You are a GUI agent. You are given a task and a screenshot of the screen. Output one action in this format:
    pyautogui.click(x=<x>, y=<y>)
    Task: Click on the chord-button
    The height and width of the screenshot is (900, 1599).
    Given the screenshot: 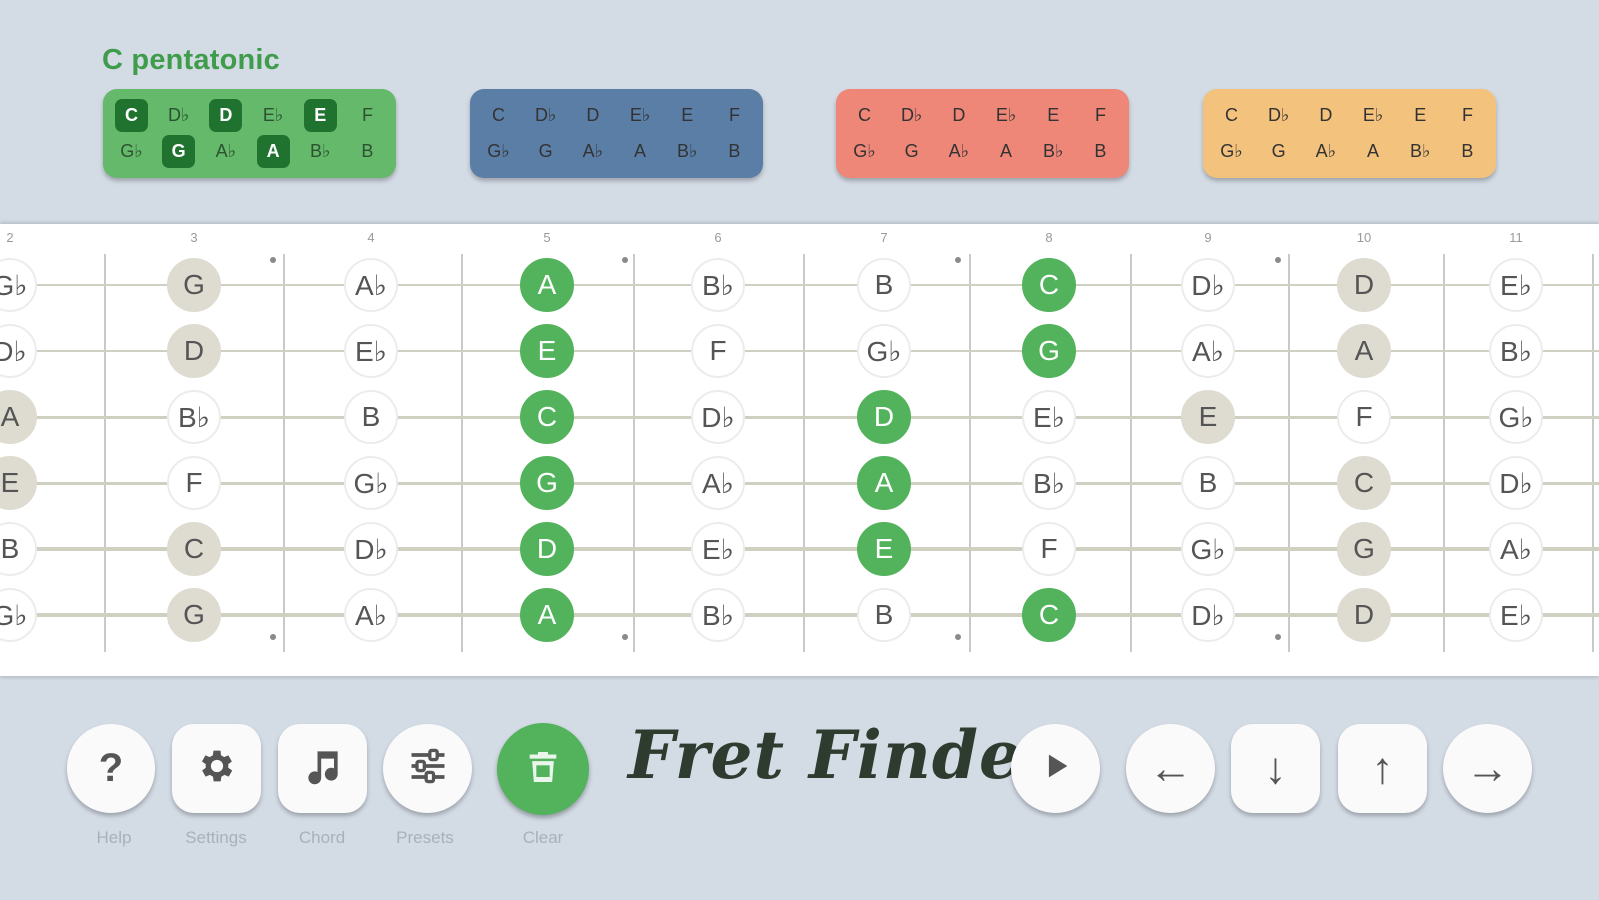 What is the action you would take?
    pyautogui.click(x=322, y=768)
    